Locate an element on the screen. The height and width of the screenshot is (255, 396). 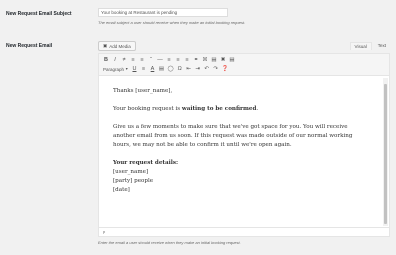
chevron-down-icon: ▼ is located at coordinates (127, 69).